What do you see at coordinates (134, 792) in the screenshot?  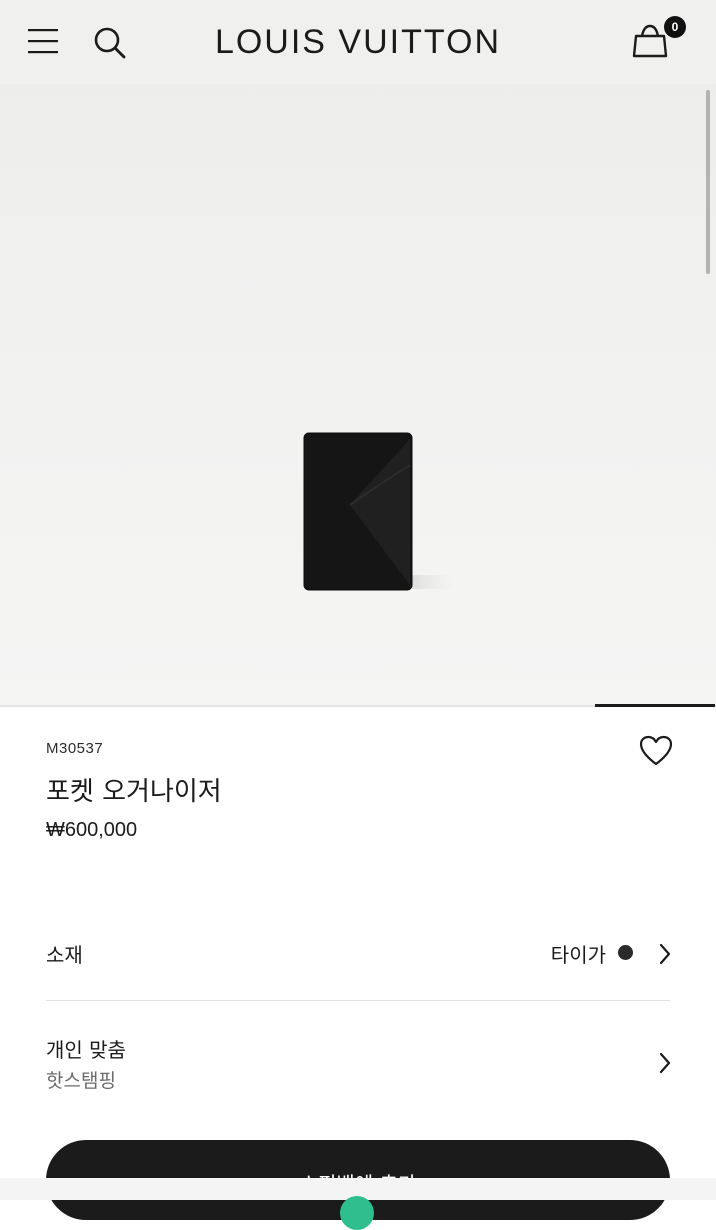 I see `product-name: 포켓 오거나이저` at bounding box center [134, 792].